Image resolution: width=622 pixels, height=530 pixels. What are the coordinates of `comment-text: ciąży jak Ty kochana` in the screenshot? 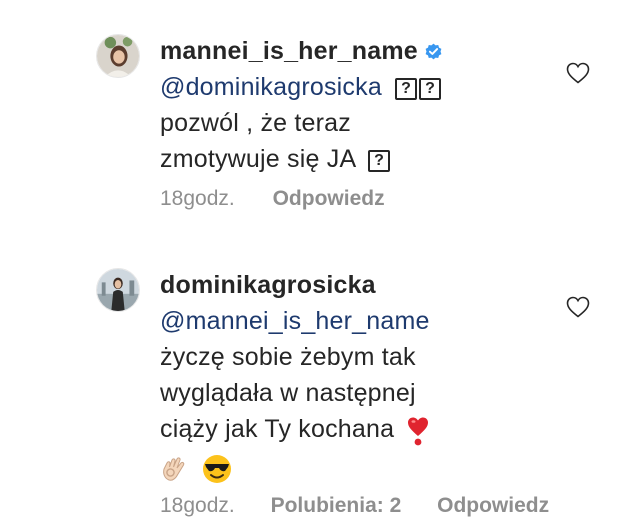 It's located at (277, 429).